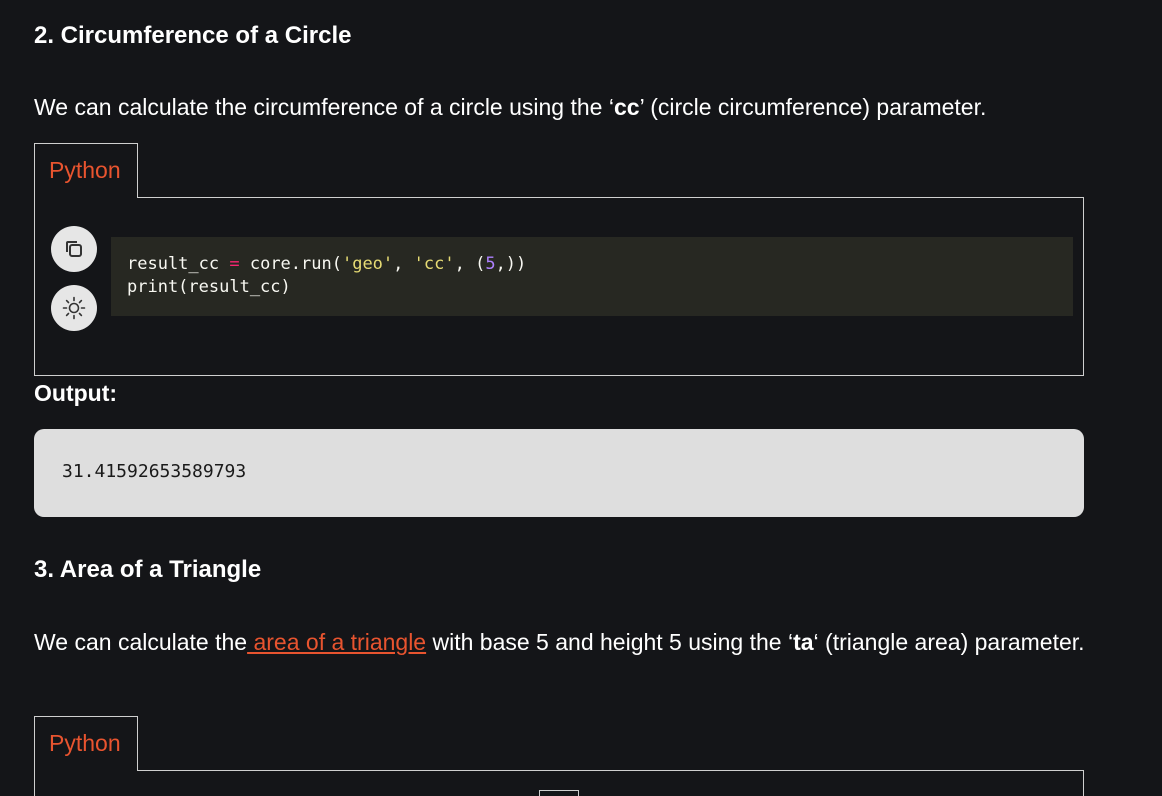 This screenshot has width=1162, height=796. I want to click on paragraph-text: ‘ (triangle area) parameter., so click(949, 642).